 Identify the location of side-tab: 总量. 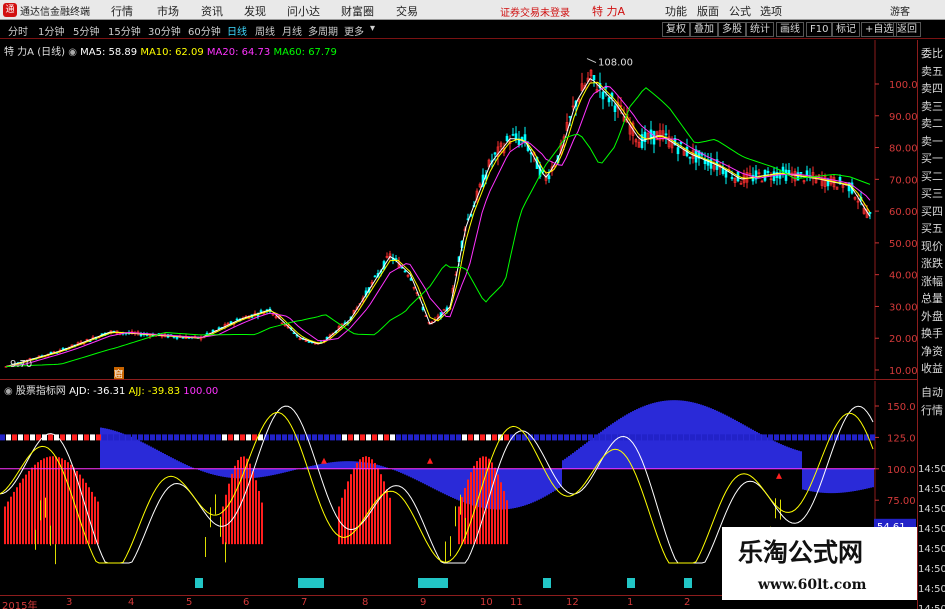
(931, 299).